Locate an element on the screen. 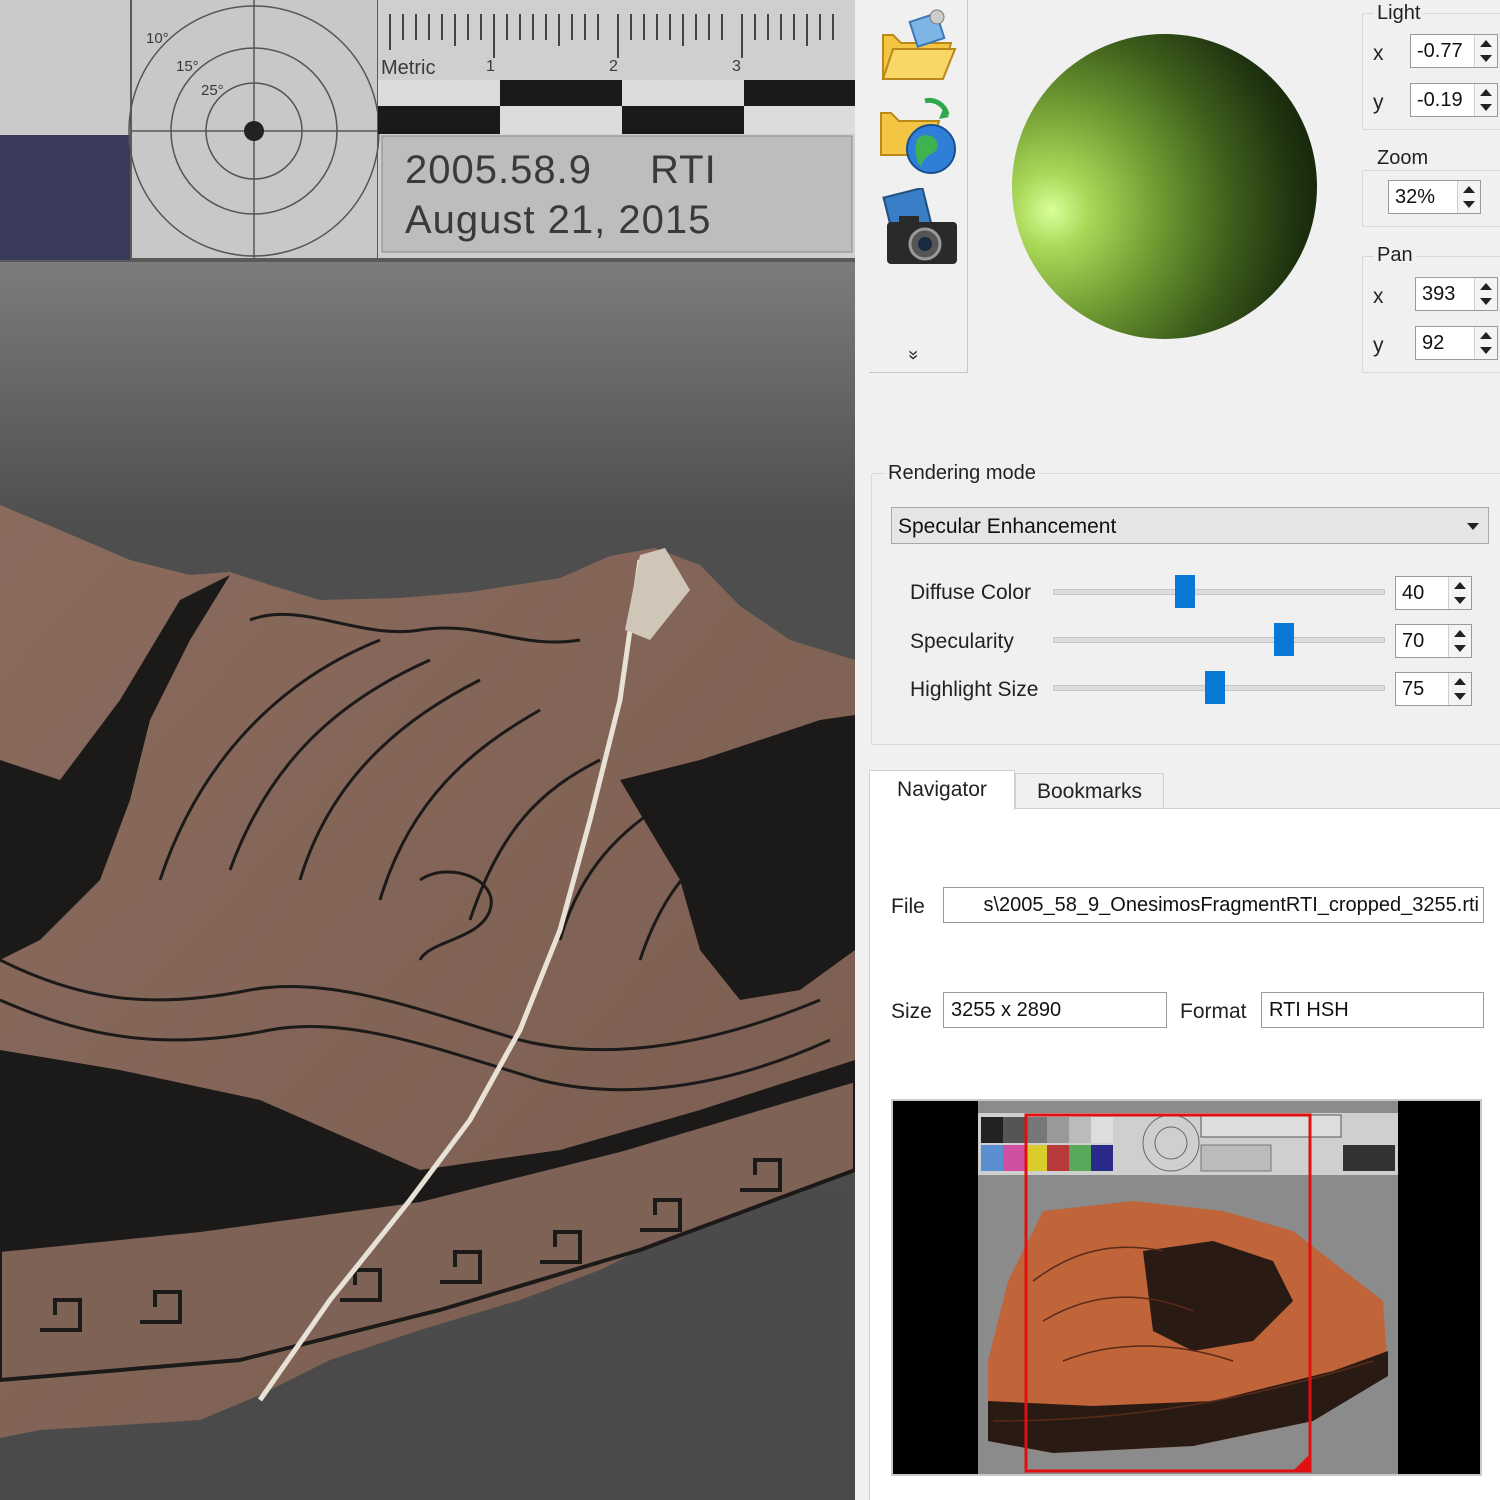  tab-navigator-label: Navigator is located at coordinates (942, 789).